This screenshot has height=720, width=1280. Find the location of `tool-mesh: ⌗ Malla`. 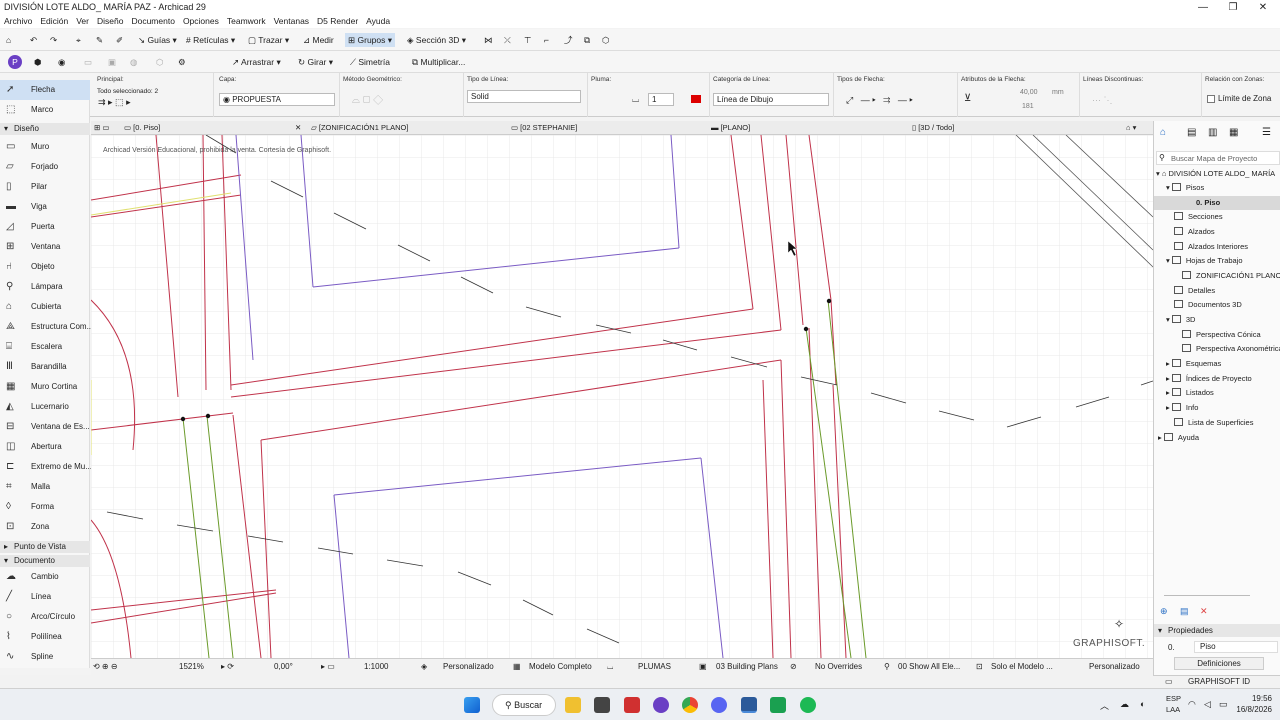

tool-mesh: ⌗ Malla is located at coordinates (45, 487).